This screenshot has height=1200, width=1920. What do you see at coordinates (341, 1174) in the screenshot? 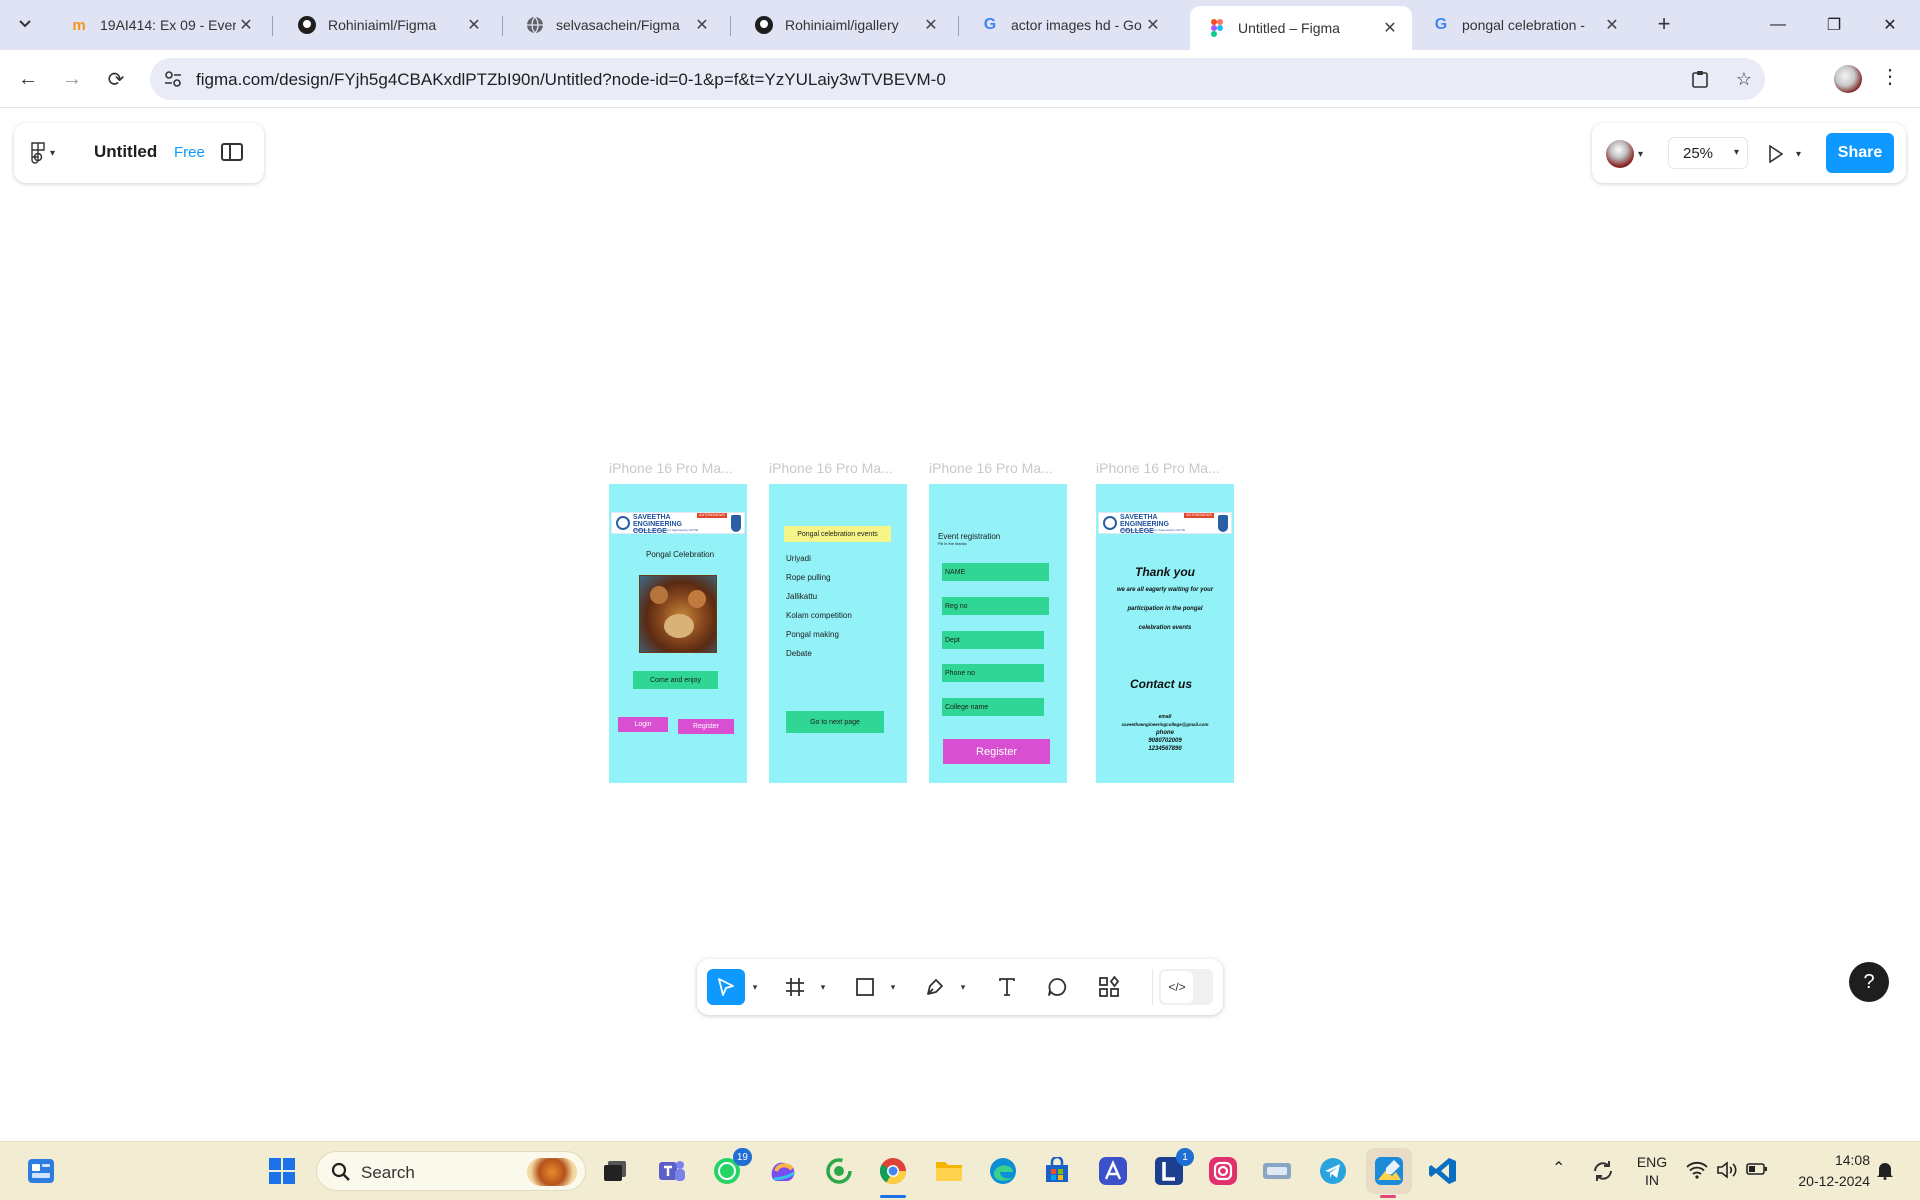
I see `search-icon` at bounding box center [341, 1174].